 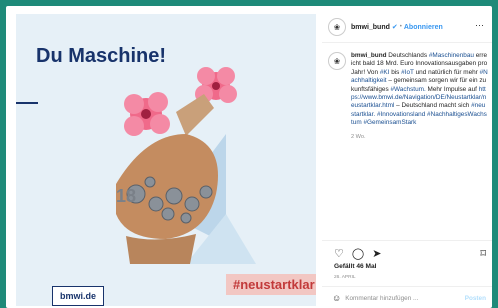 What do you see at coordinates (376, 253) in the screenshot?
I see `share-send-icon: ➤` at bounding box center [376, 253].